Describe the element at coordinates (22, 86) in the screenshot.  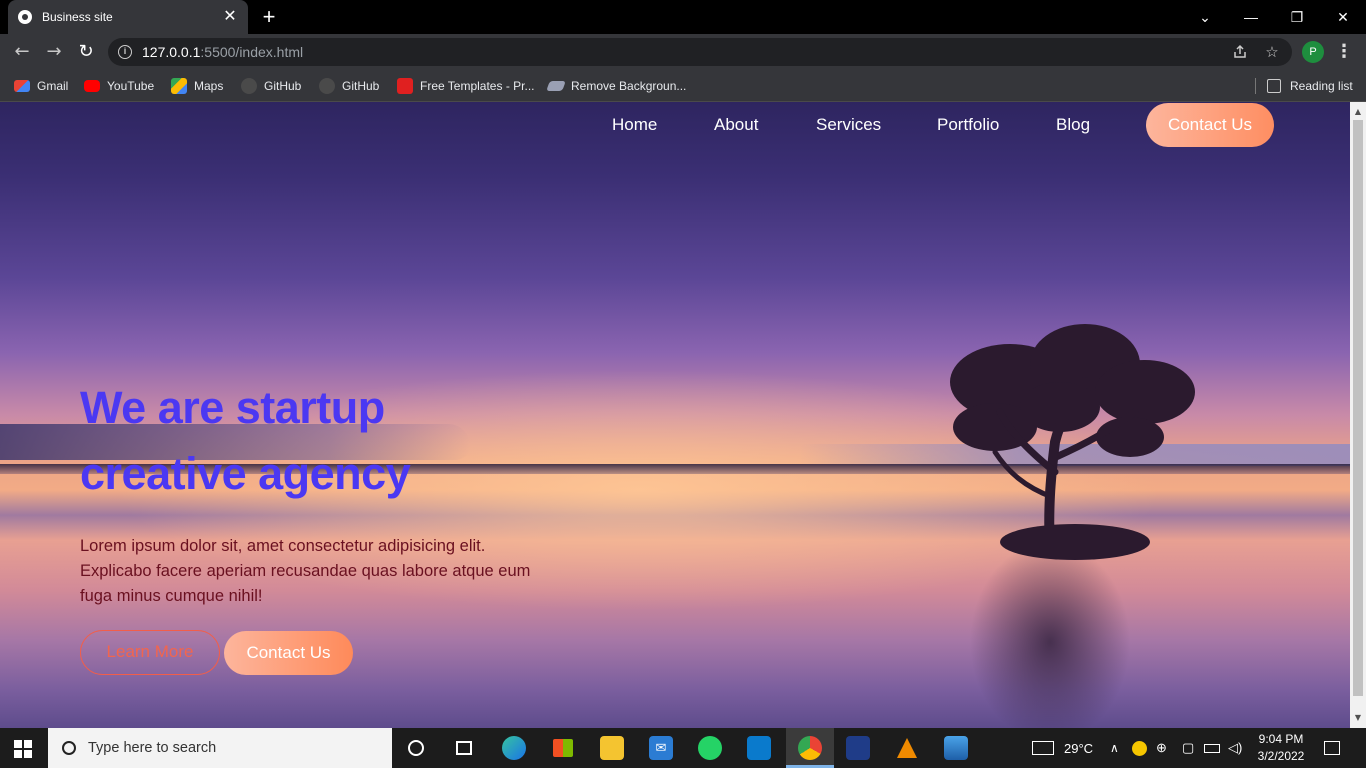
I see `gmail-icon` at that location.